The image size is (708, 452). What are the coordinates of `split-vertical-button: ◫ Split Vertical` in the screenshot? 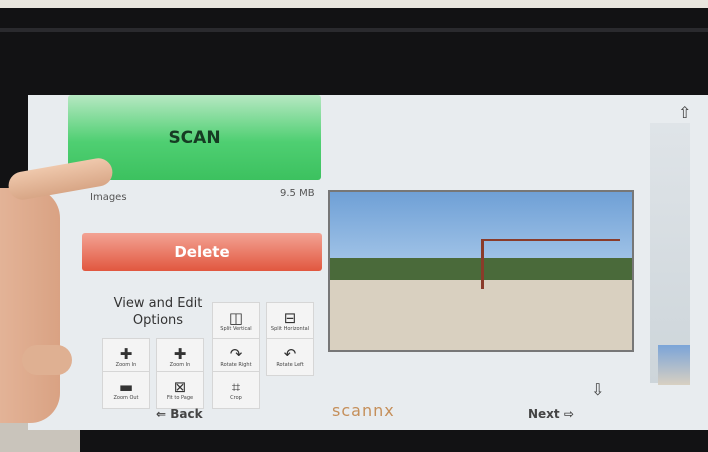 It's located at (236, 321).